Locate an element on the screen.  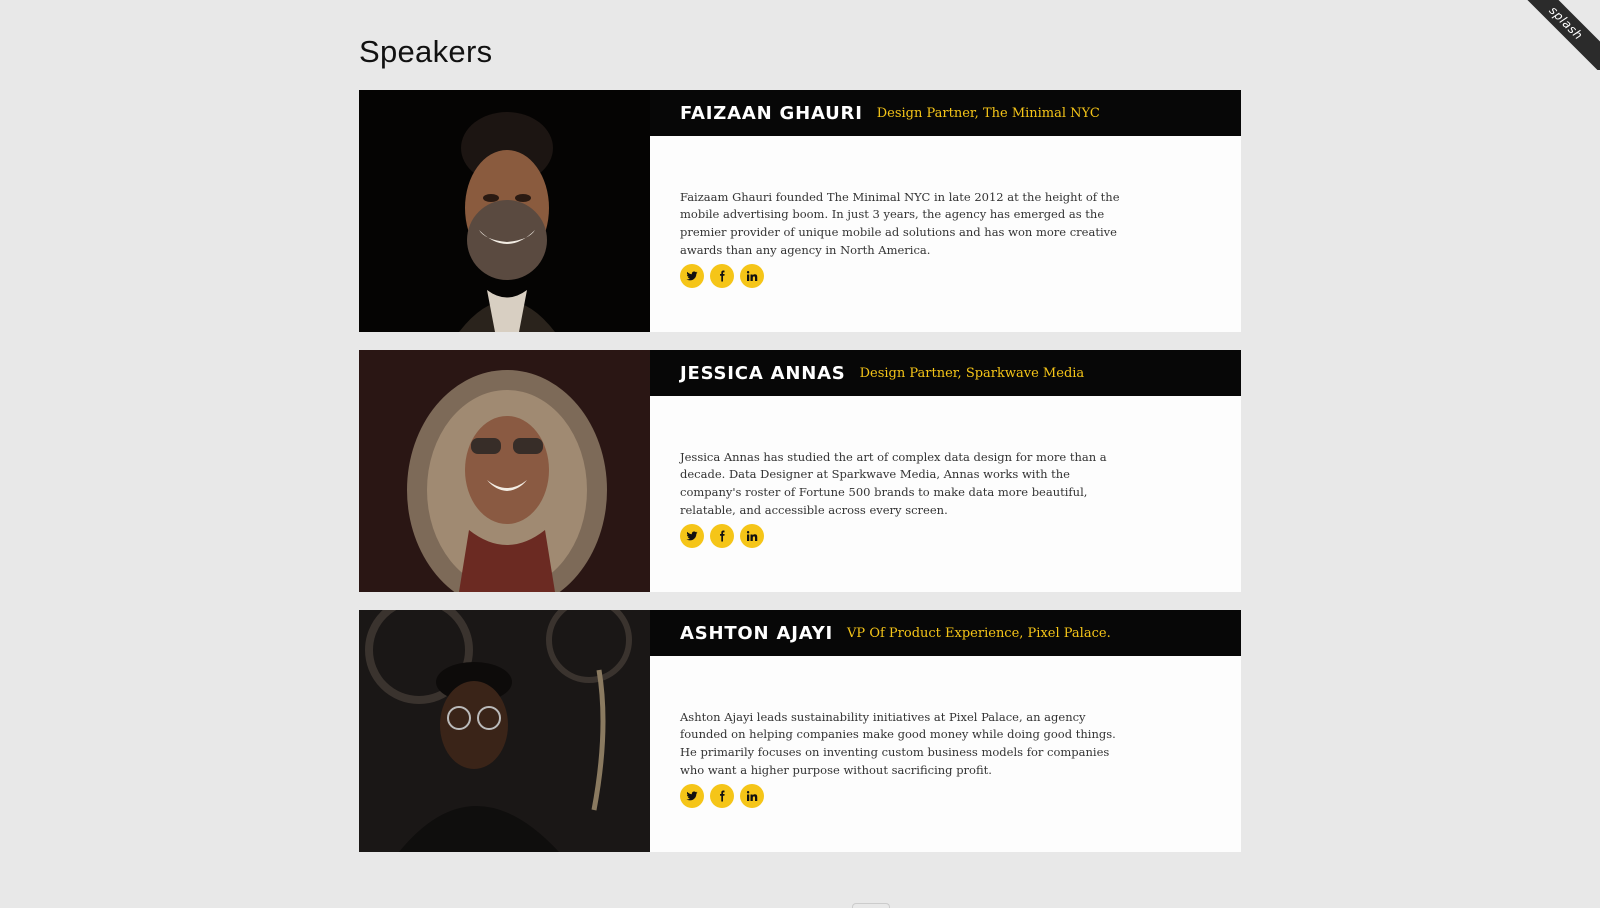
splash-ribbon: splash is located at coordinates (1555, 35).